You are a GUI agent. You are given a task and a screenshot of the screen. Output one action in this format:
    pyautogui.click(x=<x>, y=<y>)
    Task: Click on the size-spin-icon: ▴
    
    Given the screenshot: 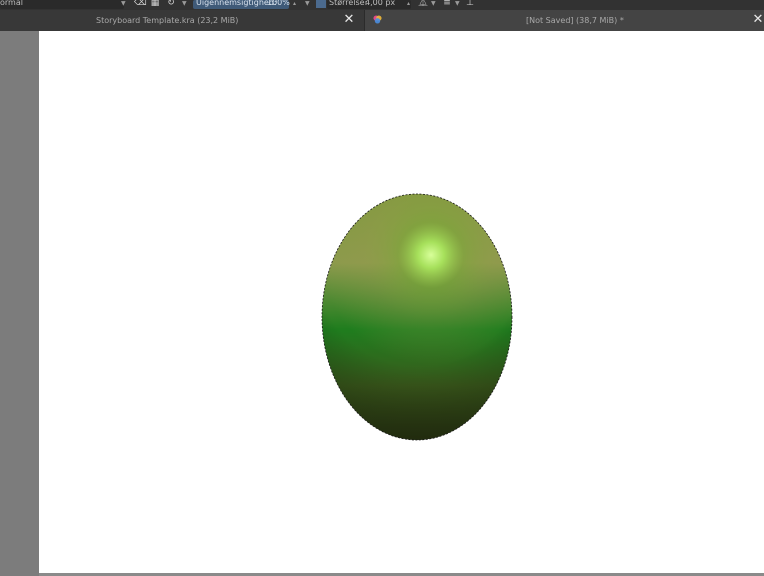 What is the action you would take?
    pyautogui.click(x=410, y=4)
    